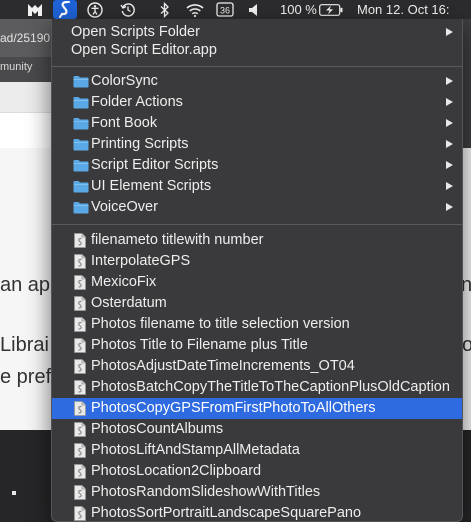  I want to click on menu-folder-folder-actions: Folder Actions, so click(257, 102).